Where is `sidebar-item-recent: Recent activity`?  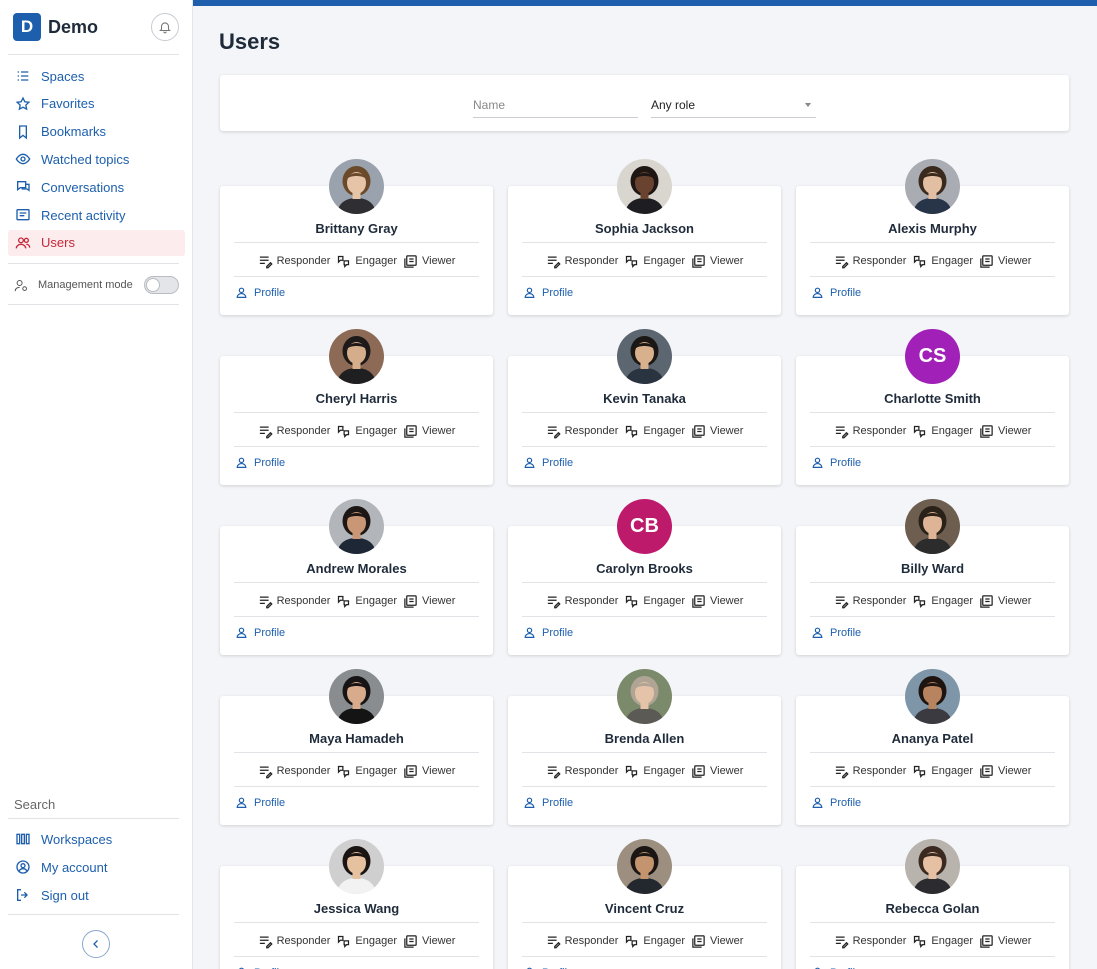 sidebar-item-recent: Recent activity is located at coordinates (96, 215).